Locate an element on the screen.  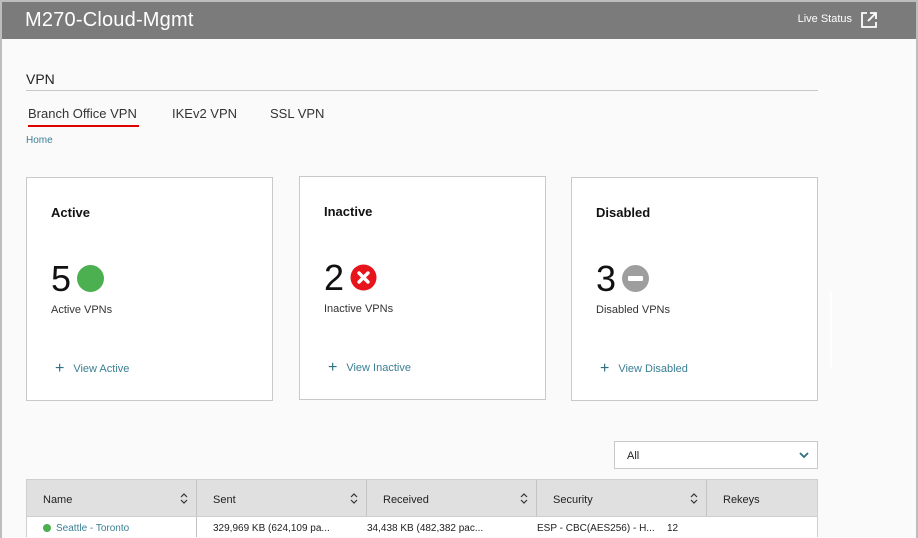
breadcrumb-home: Home is located at coordinates (39, 140).